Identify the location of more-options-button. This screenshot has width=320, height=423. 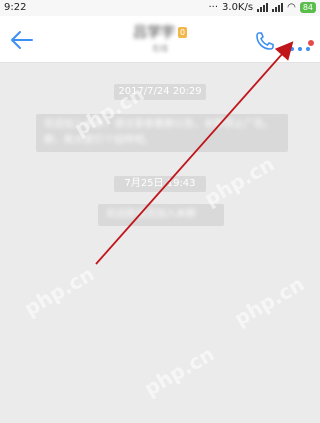
(301, 47).